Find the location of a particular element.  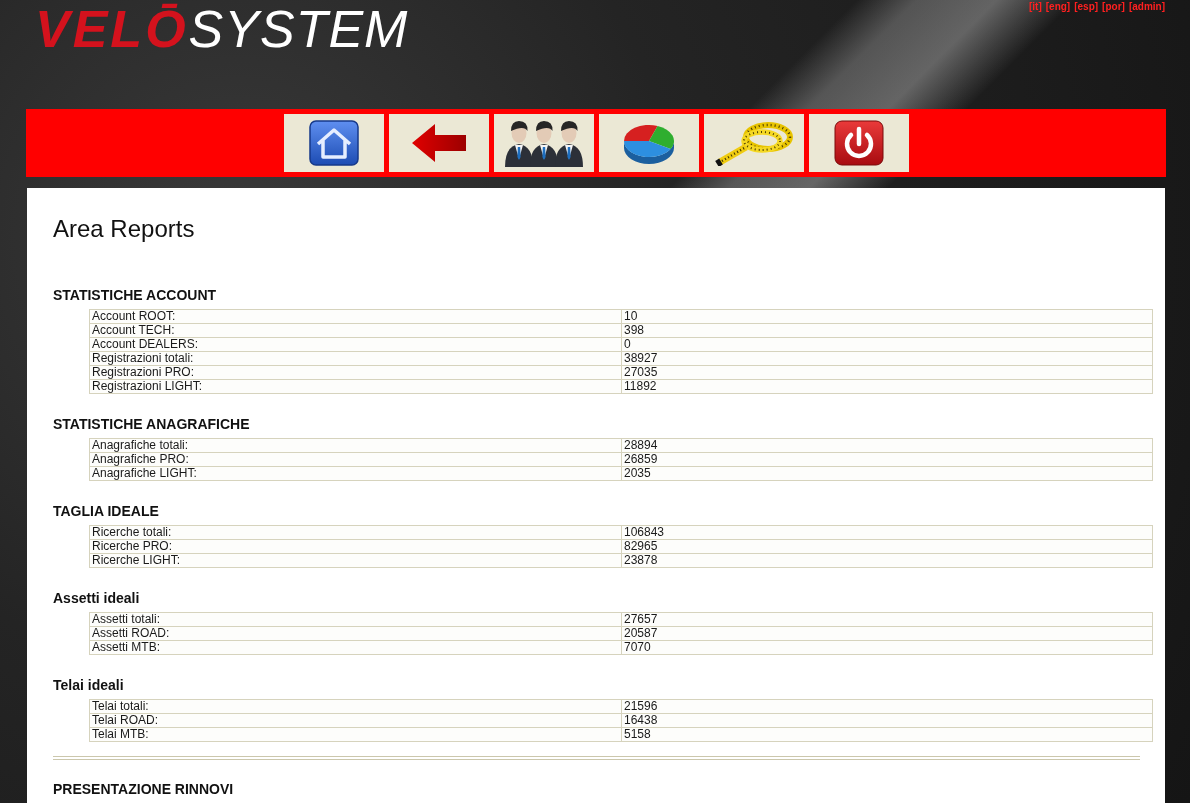

stat-label: Account TECH: is located at coordinates (355, 330).